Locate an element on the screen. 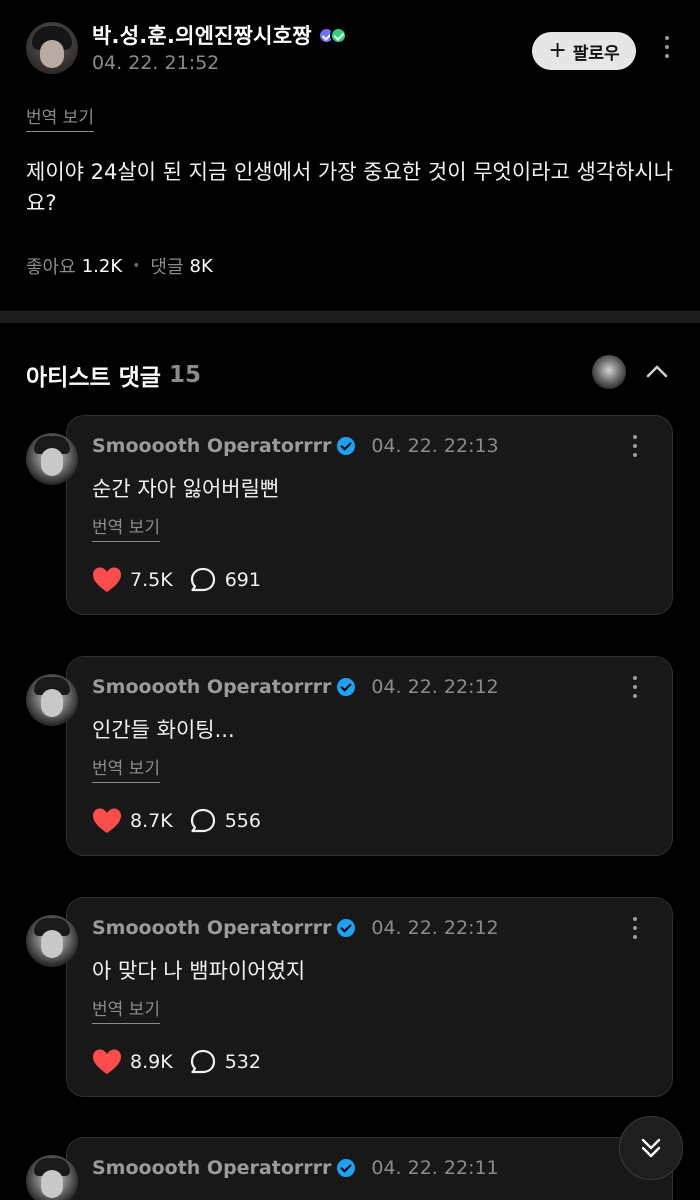 This screenshot has width=700, height=1200. likes-count: 8.9K is located at coordinates (151, 1062).